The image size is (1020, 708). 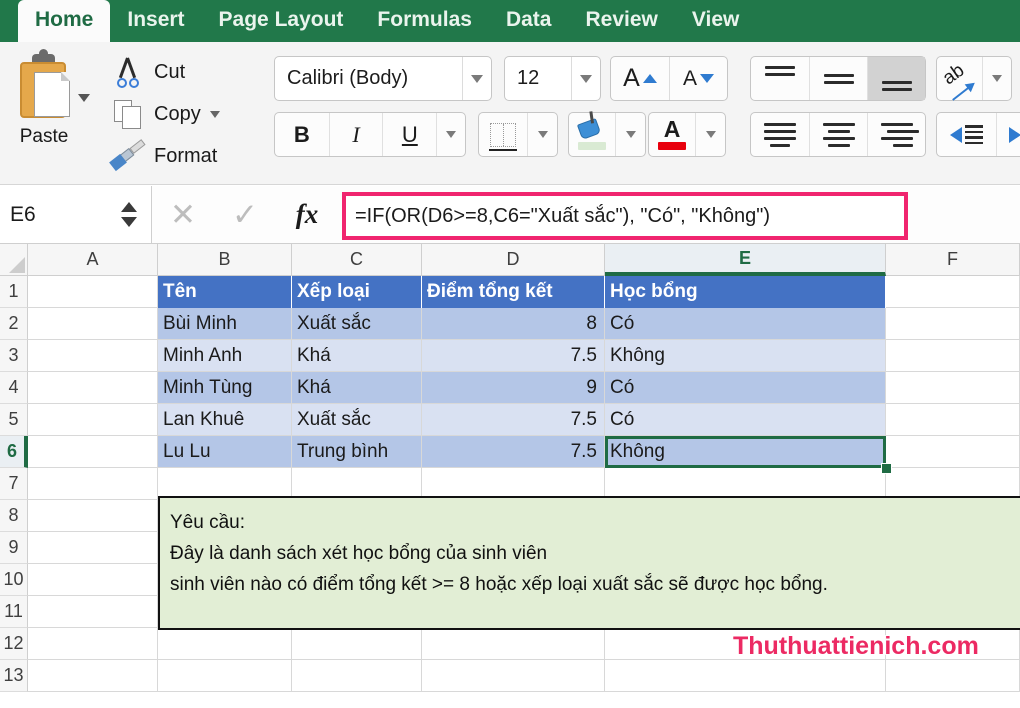 What do you see at coordinates (513, 388) in the screenshot?
I see `table-row: 9` at bounding box center [513, 388].